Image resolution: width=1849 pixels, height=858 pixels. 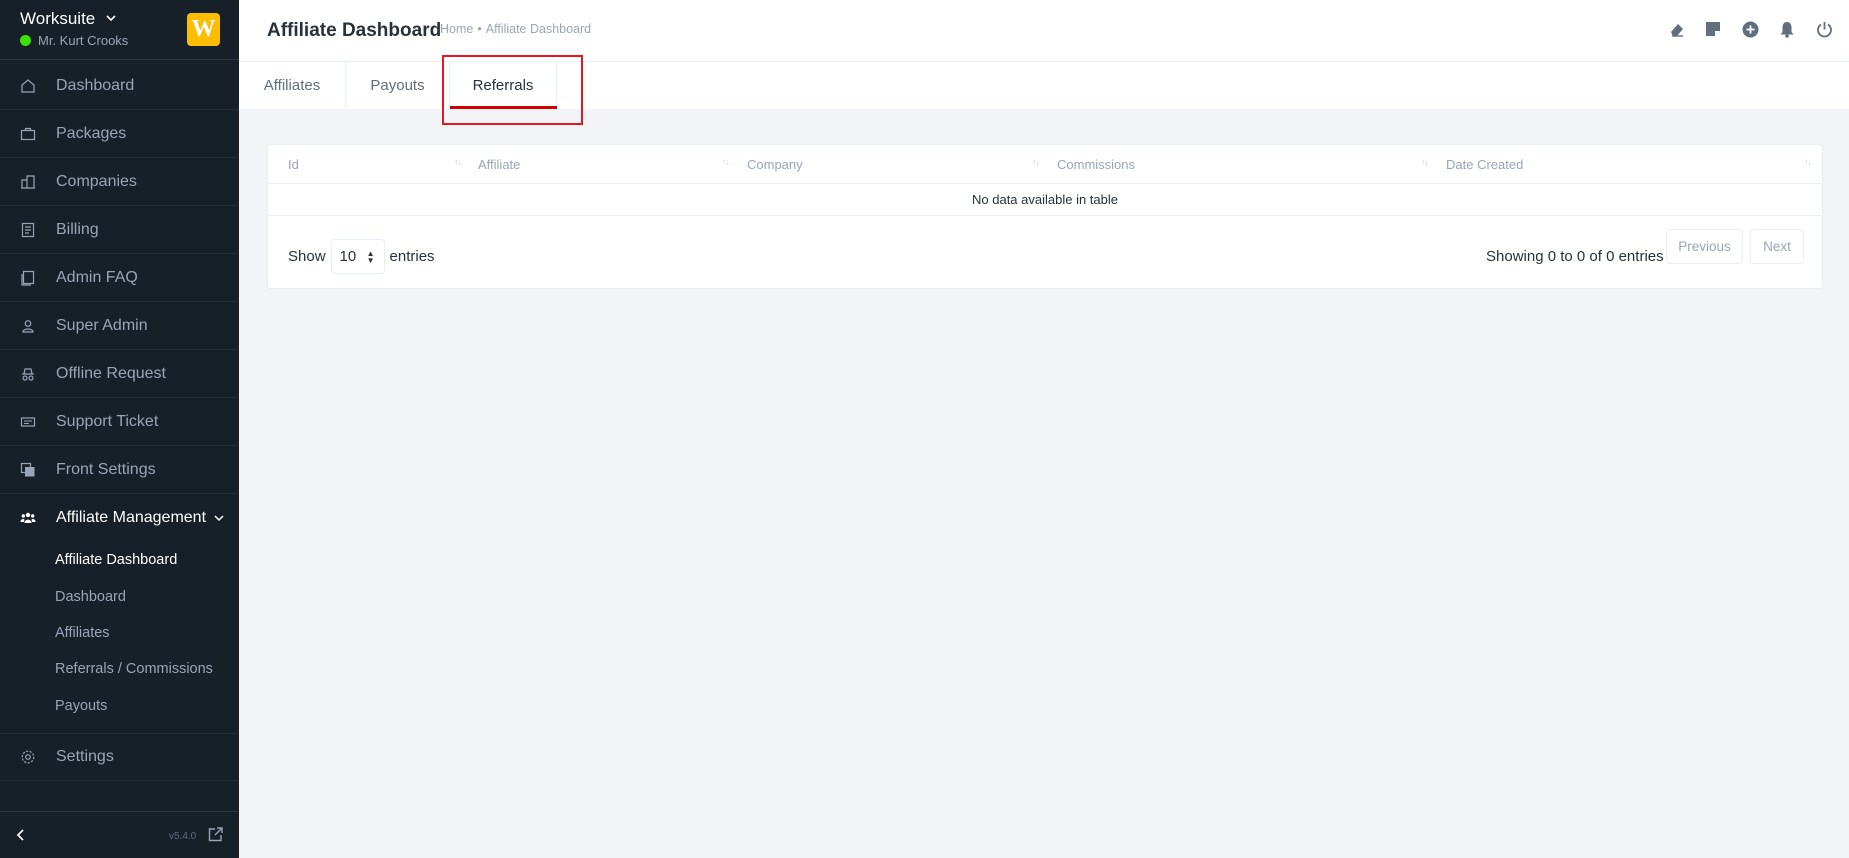 What do you see at coordinates (91, 133) in the screenshot?
I see `sidebar-item-label: Packages` at bounding box center [91, 133].